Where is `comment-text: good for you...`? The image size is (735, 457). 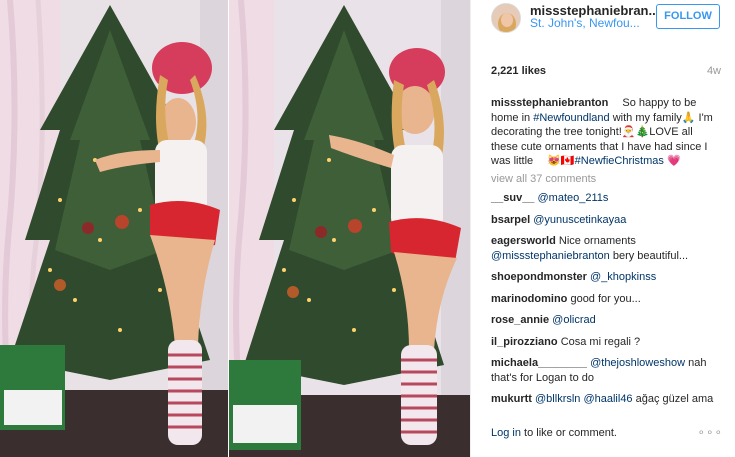 comment-text: good for you... is located at coordinates (605, 298).